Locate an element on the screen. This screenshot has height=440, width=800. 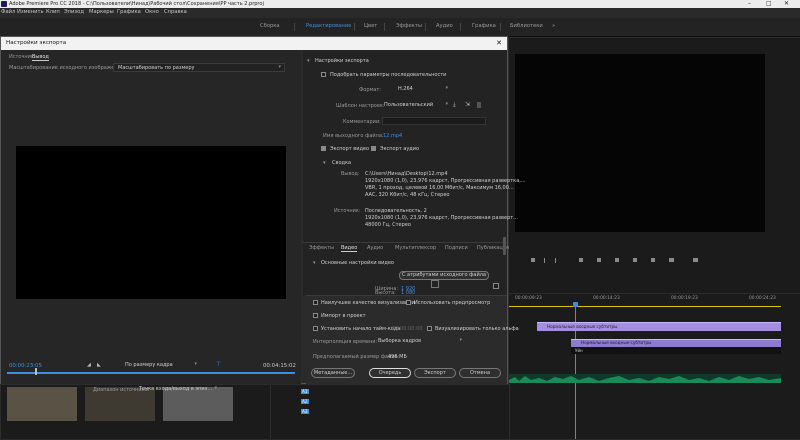
audio-waveform is located at coordinates (645, 379).